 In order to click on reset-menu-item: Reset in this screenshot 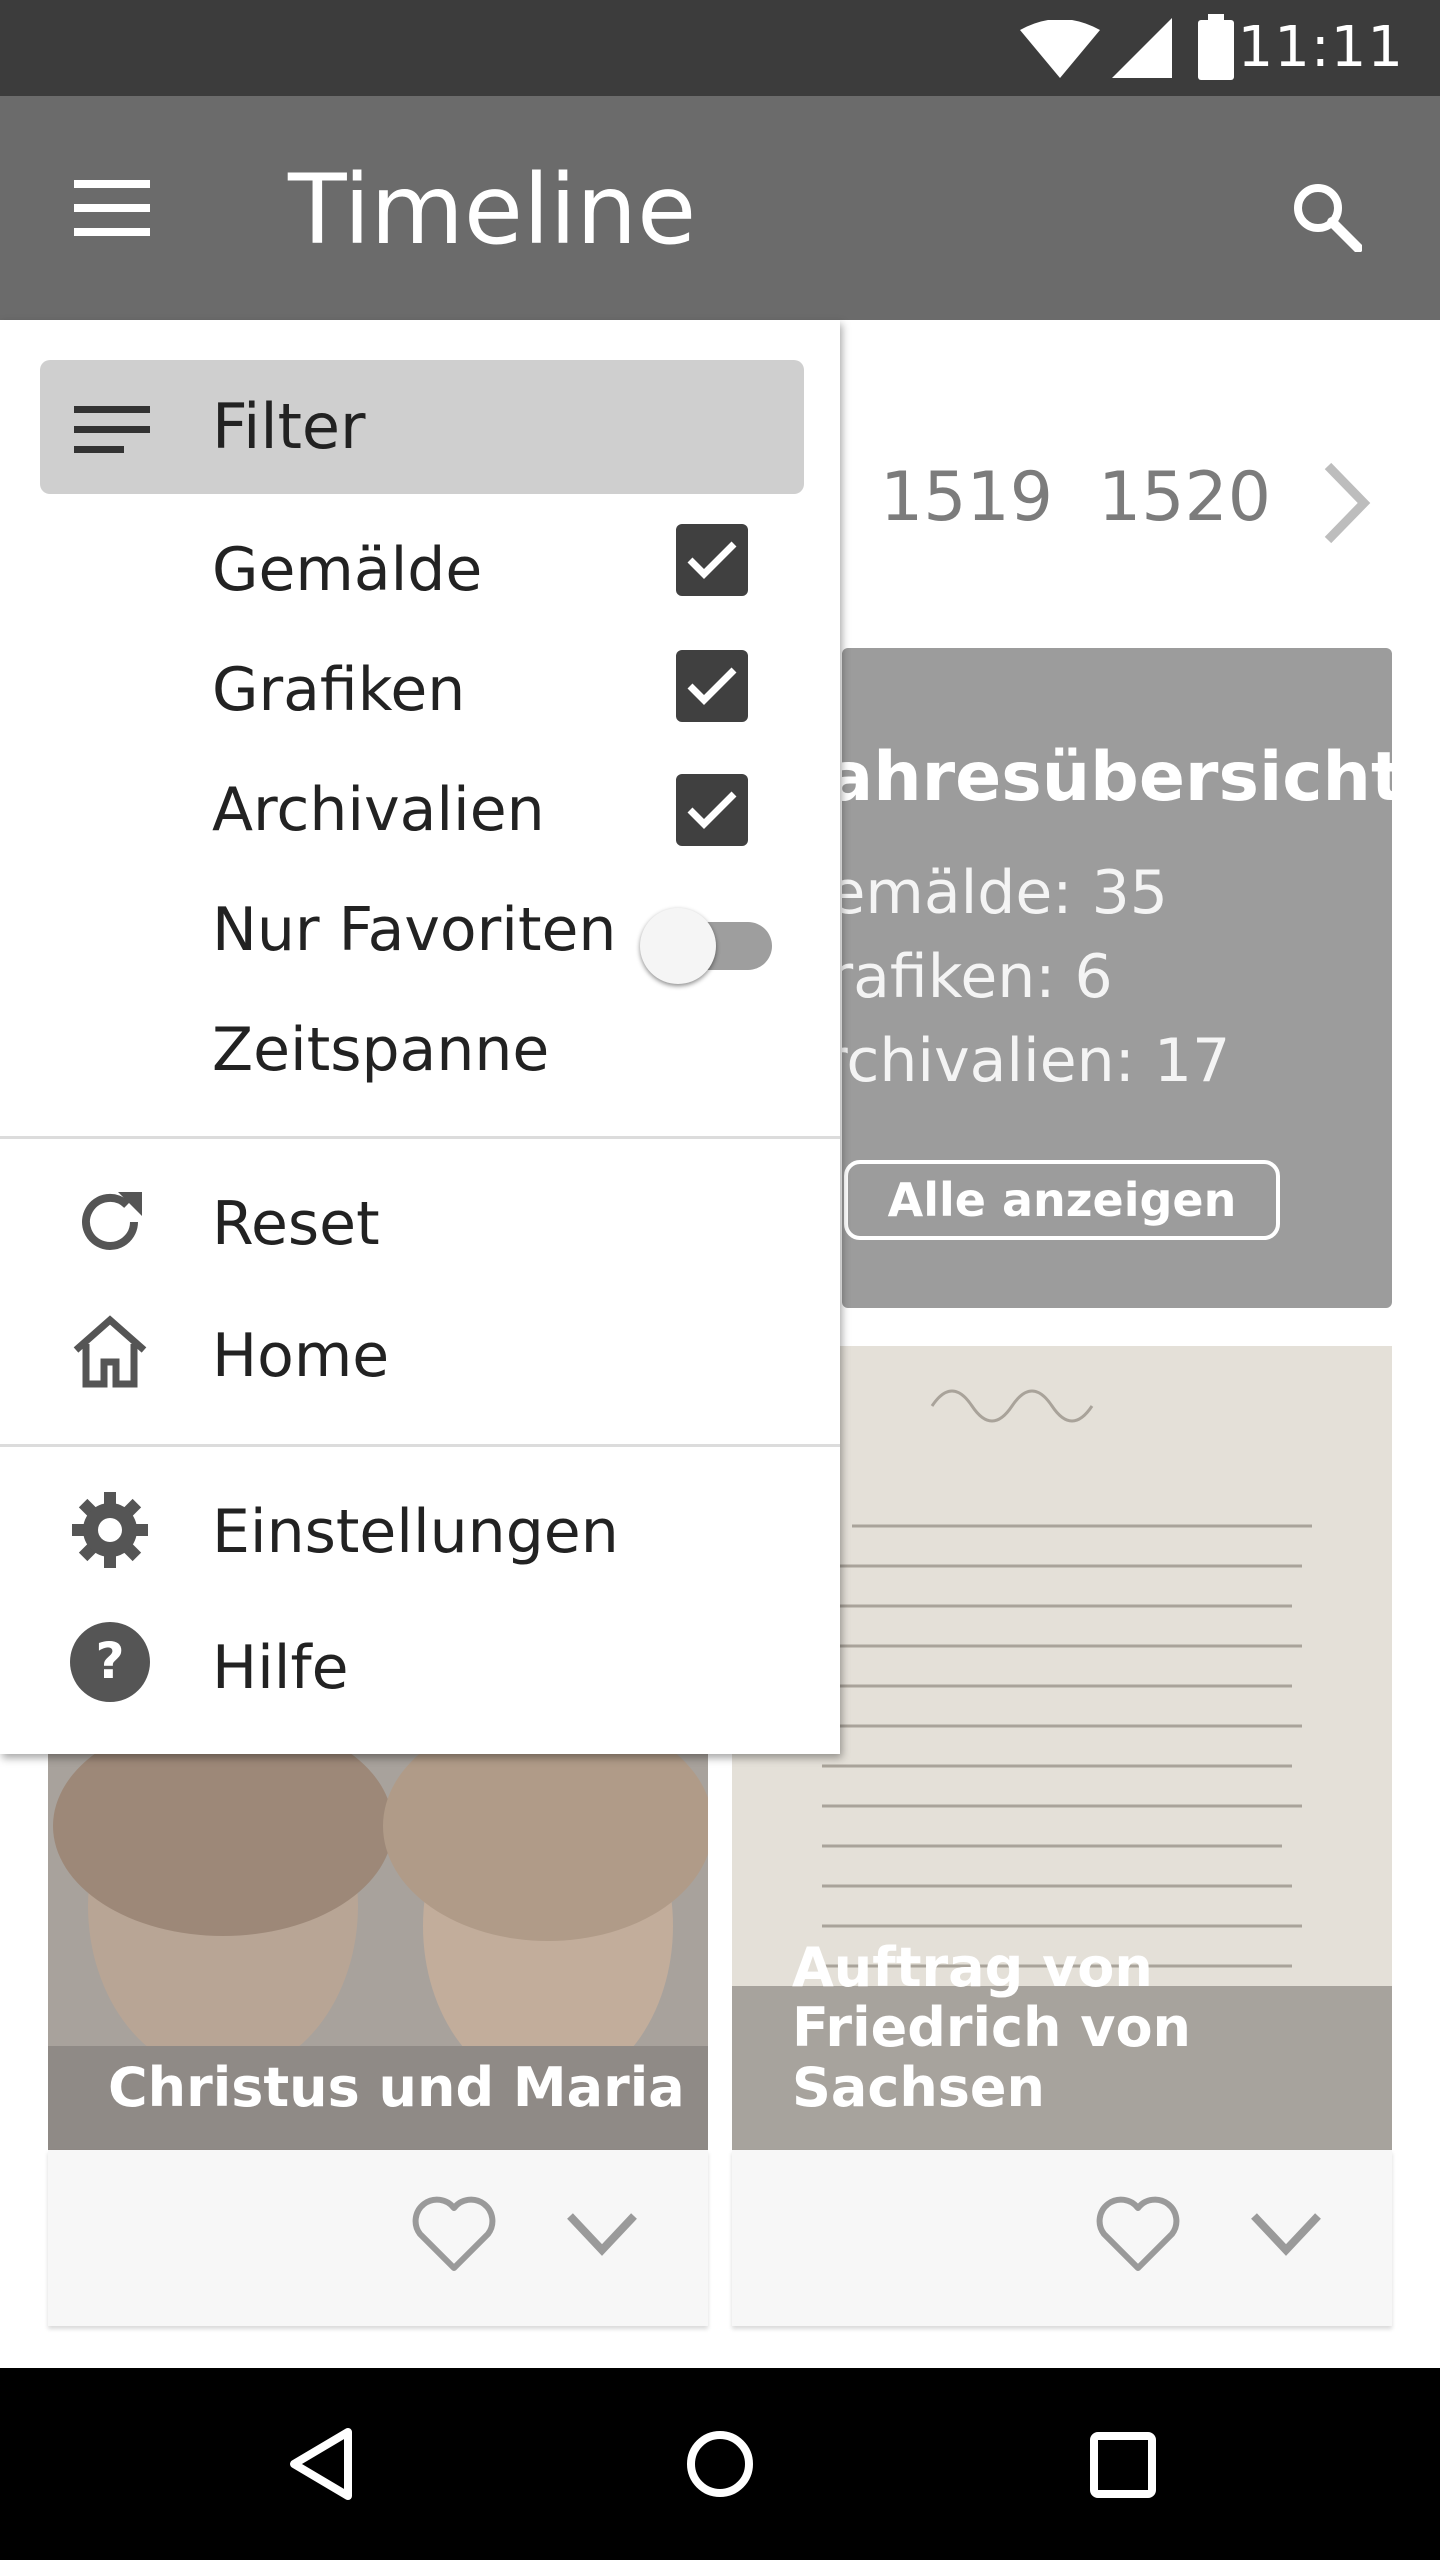, I will do `click(296, 1224)`.